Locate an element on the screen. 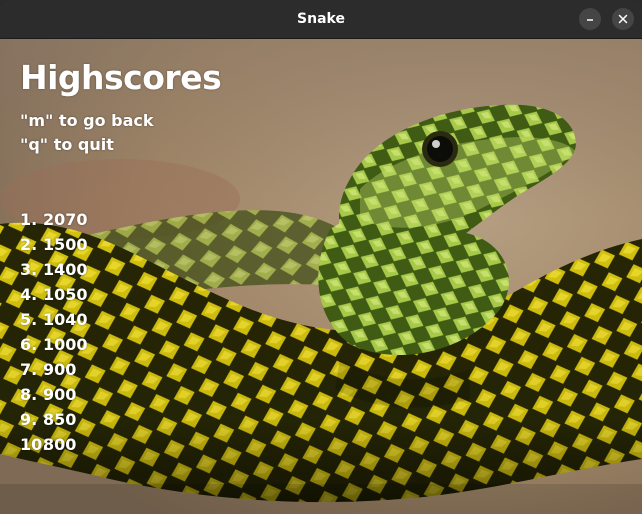 This screenshot has width=642, height=514. score-entry: 5. 1040 is located at coordinates (54, 319).